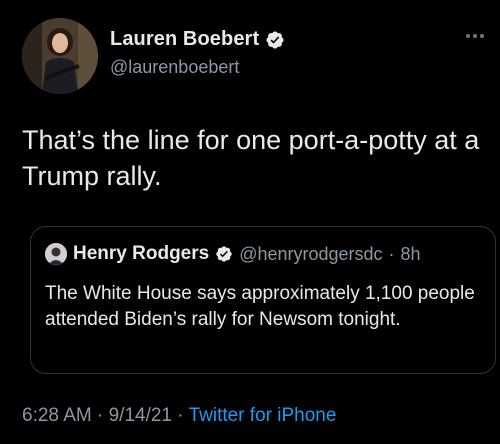 This screenshot has height=444, width=500. What do you see at coordinates (184, 39) in the screenshot?
I see `author-display-name: Lauren Boebert` at bounding box center [184, 39].